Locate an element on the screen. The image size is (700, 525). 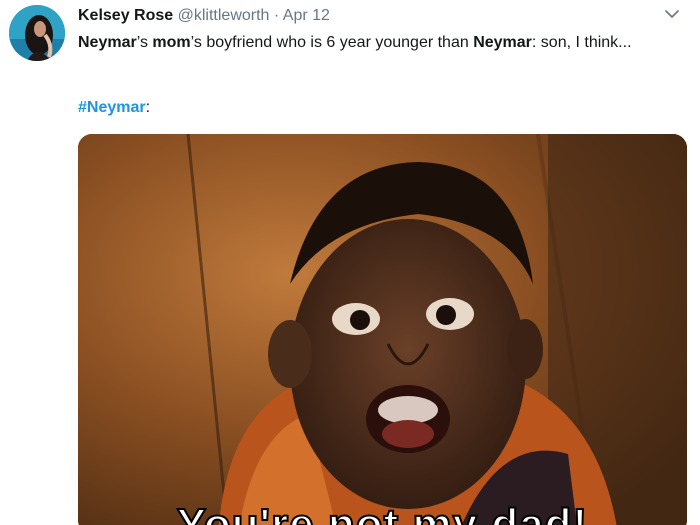
chevron-down-icon is located at coordinates (672, 14).